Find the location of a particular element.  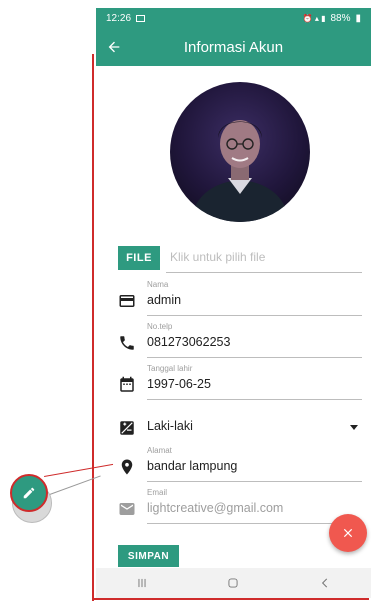

nav-recents-button is located at coordinates (142, 583).